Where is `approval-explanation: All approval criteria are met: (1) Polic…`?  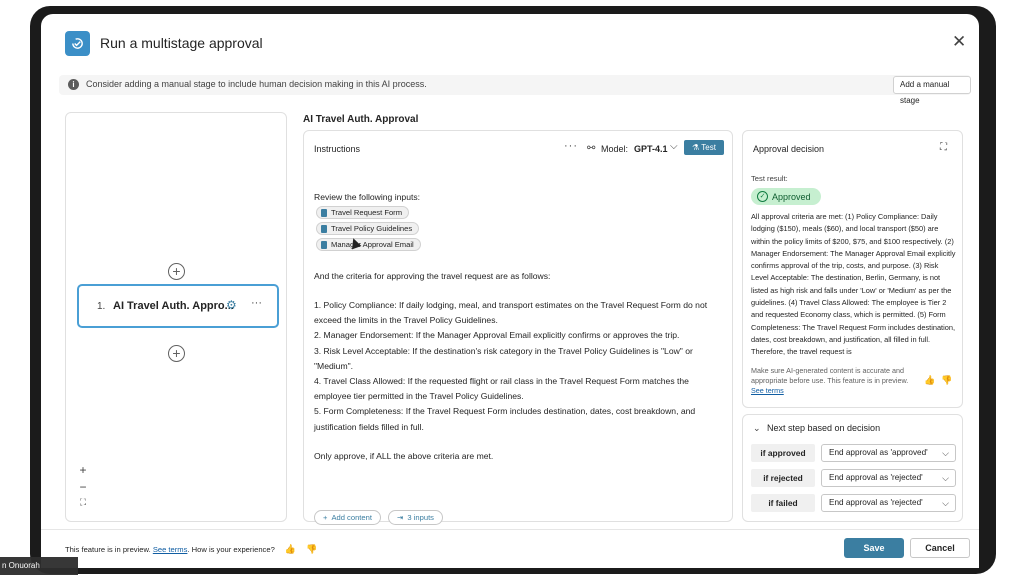
approval-explanation: All approval criteria are met: (1) Polic… is located at coordinates (853, 284).